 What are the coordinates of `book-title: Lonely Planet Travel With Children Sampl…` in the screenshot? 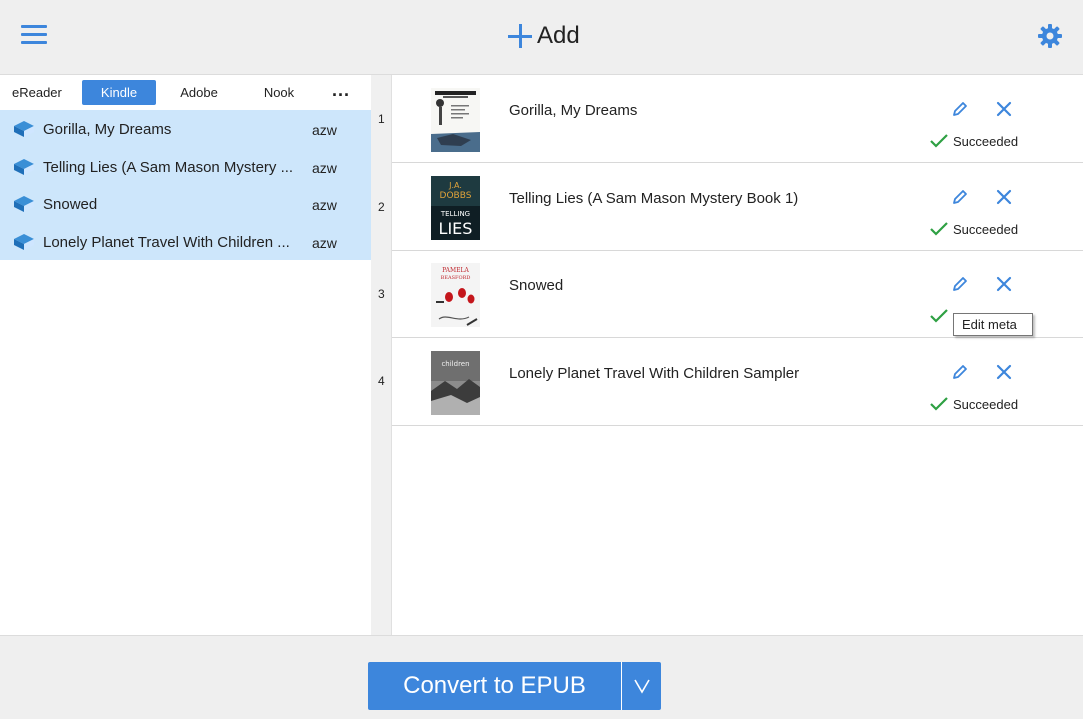 It's located at (654, 373).